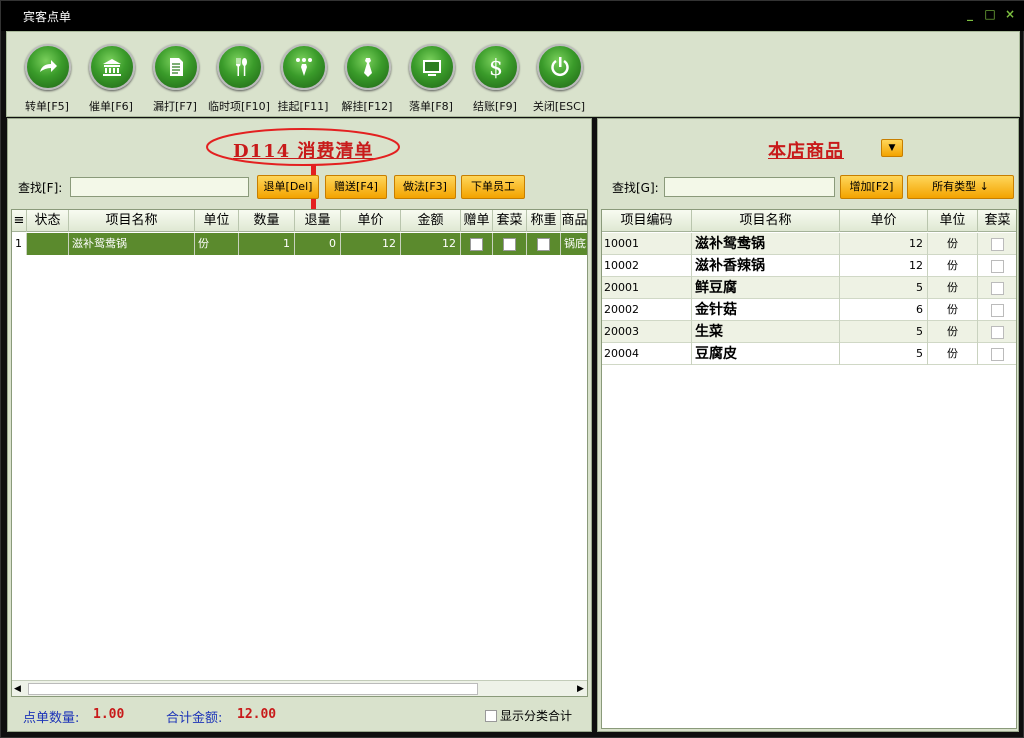 This screenshot has width=1024, height=738. I want to click on gift-button: 赠送[F4], so click(356, 187).